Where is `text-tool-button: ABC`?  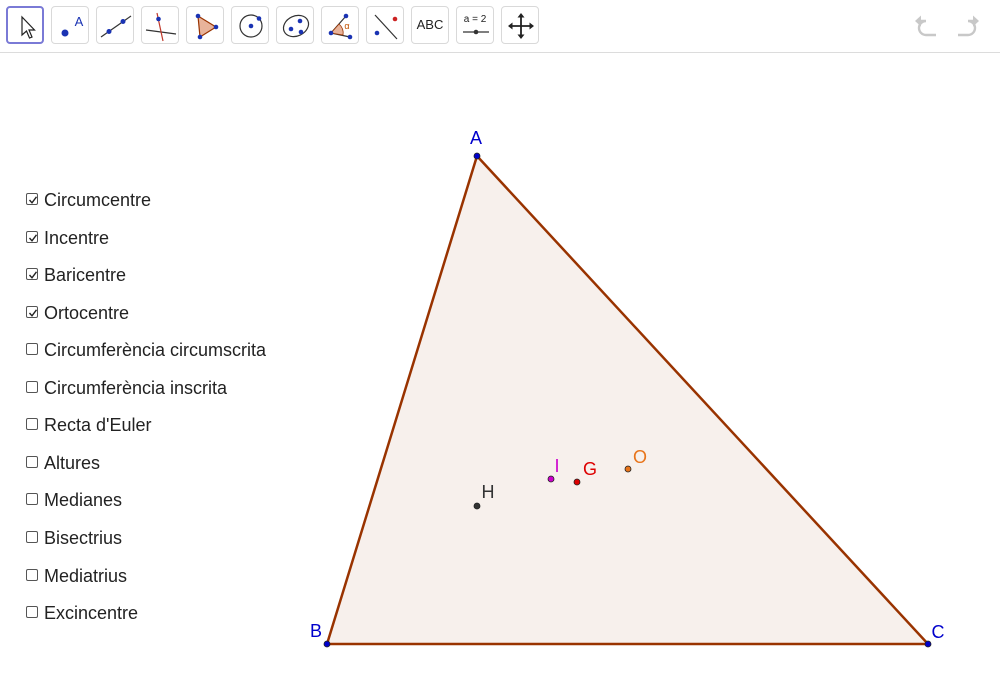
text-tool-button: ABC is located at coordinates (430, 25).